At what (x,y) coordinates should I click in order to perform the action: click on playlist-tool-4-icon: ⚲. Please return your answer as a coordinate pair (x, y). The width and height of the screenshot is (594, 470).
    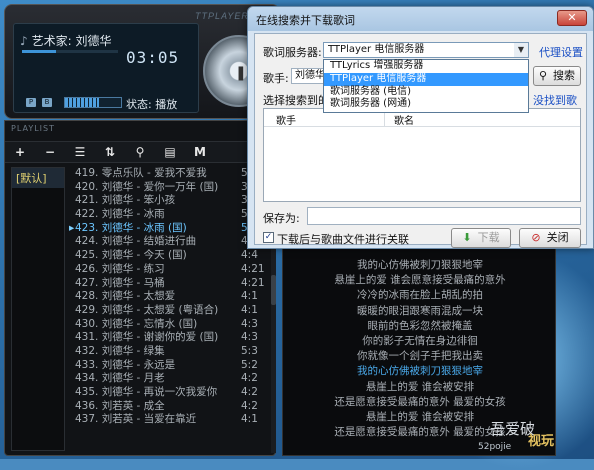
    Looking at the image, I should click on (140, 152).